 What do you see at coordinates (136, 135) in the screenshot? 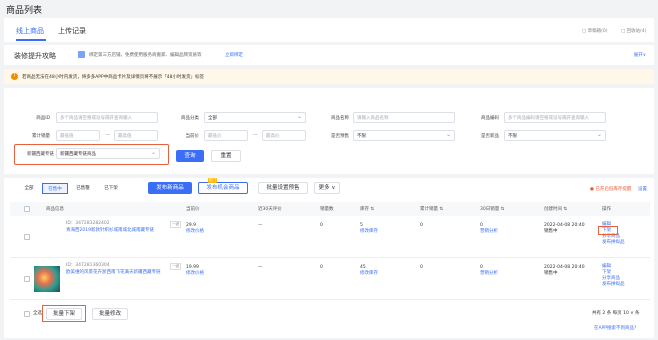
I see `sales-max-input: 最高值` at bounding box center [136, 135].